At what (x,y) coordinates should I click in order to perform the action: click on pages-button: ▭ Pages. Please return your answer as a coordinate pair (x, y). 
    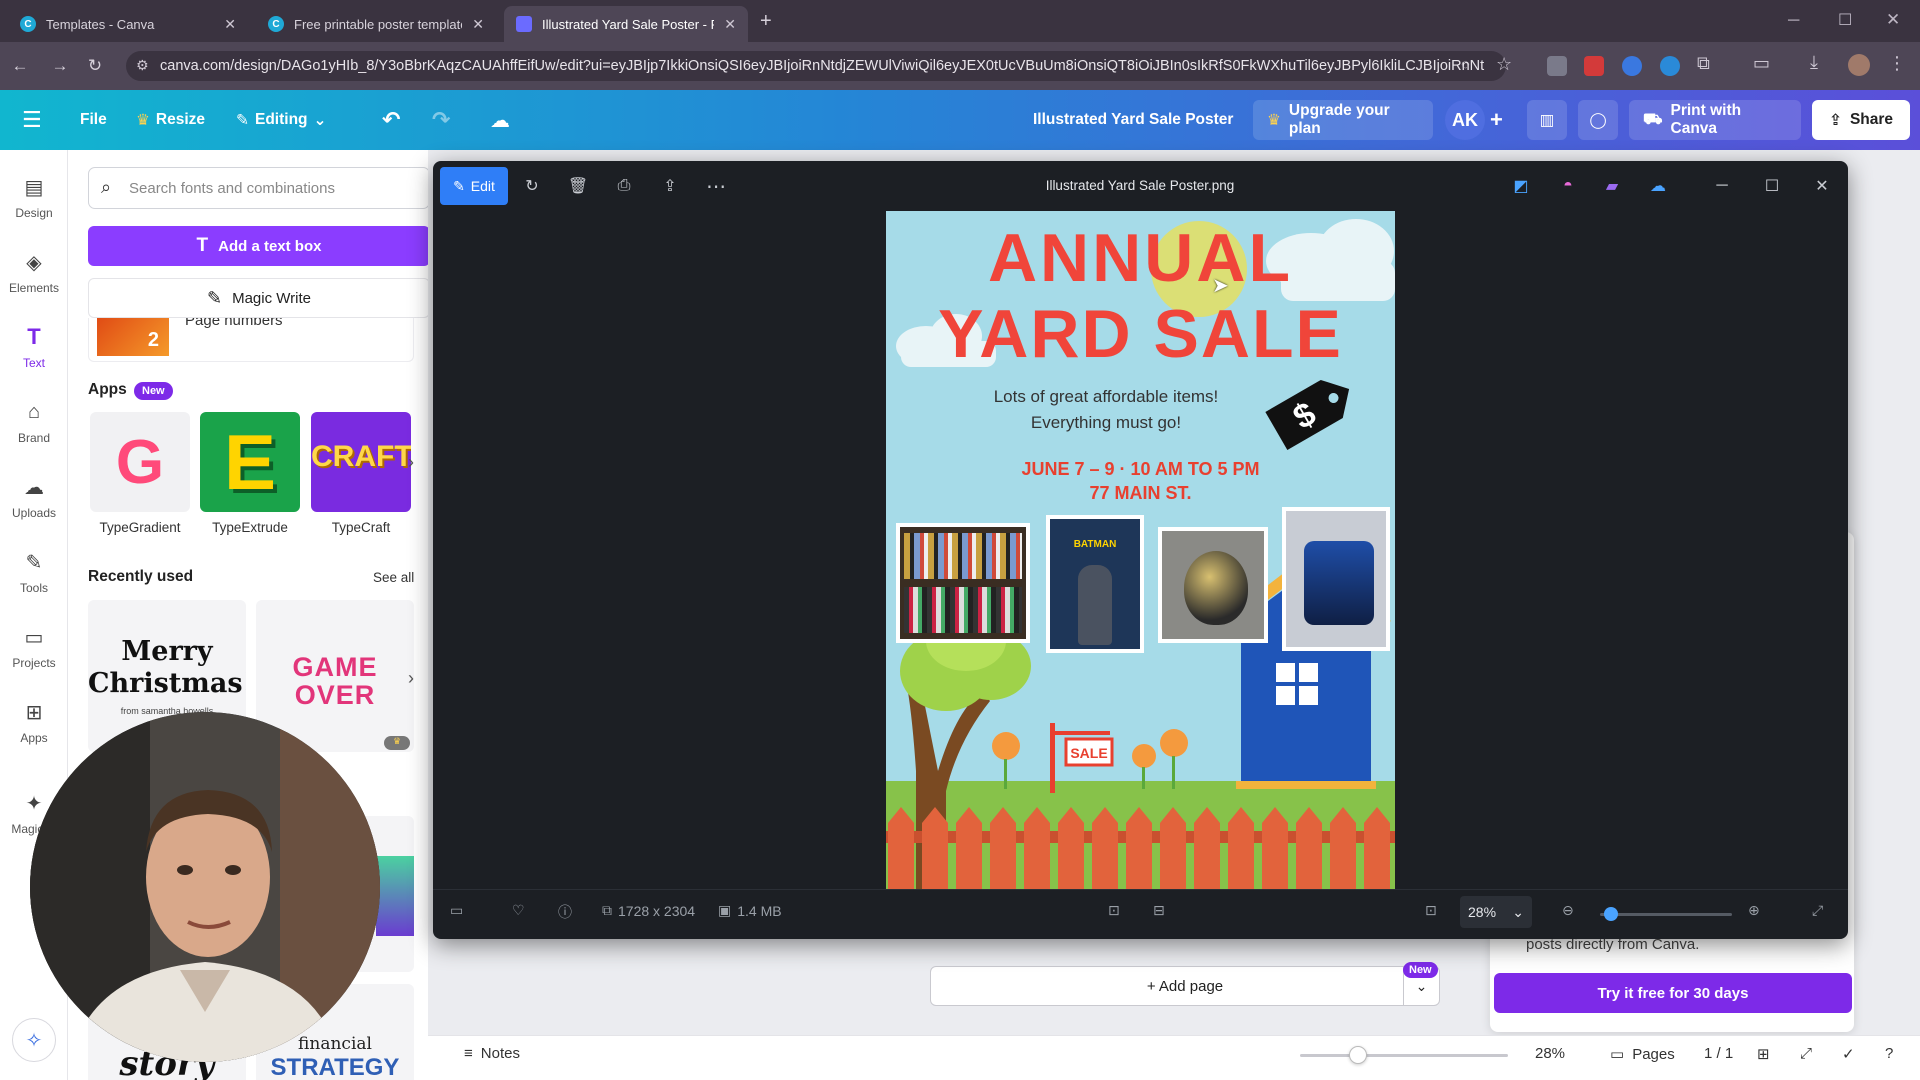
    Looking at the image, I should click on (1642, 1054).